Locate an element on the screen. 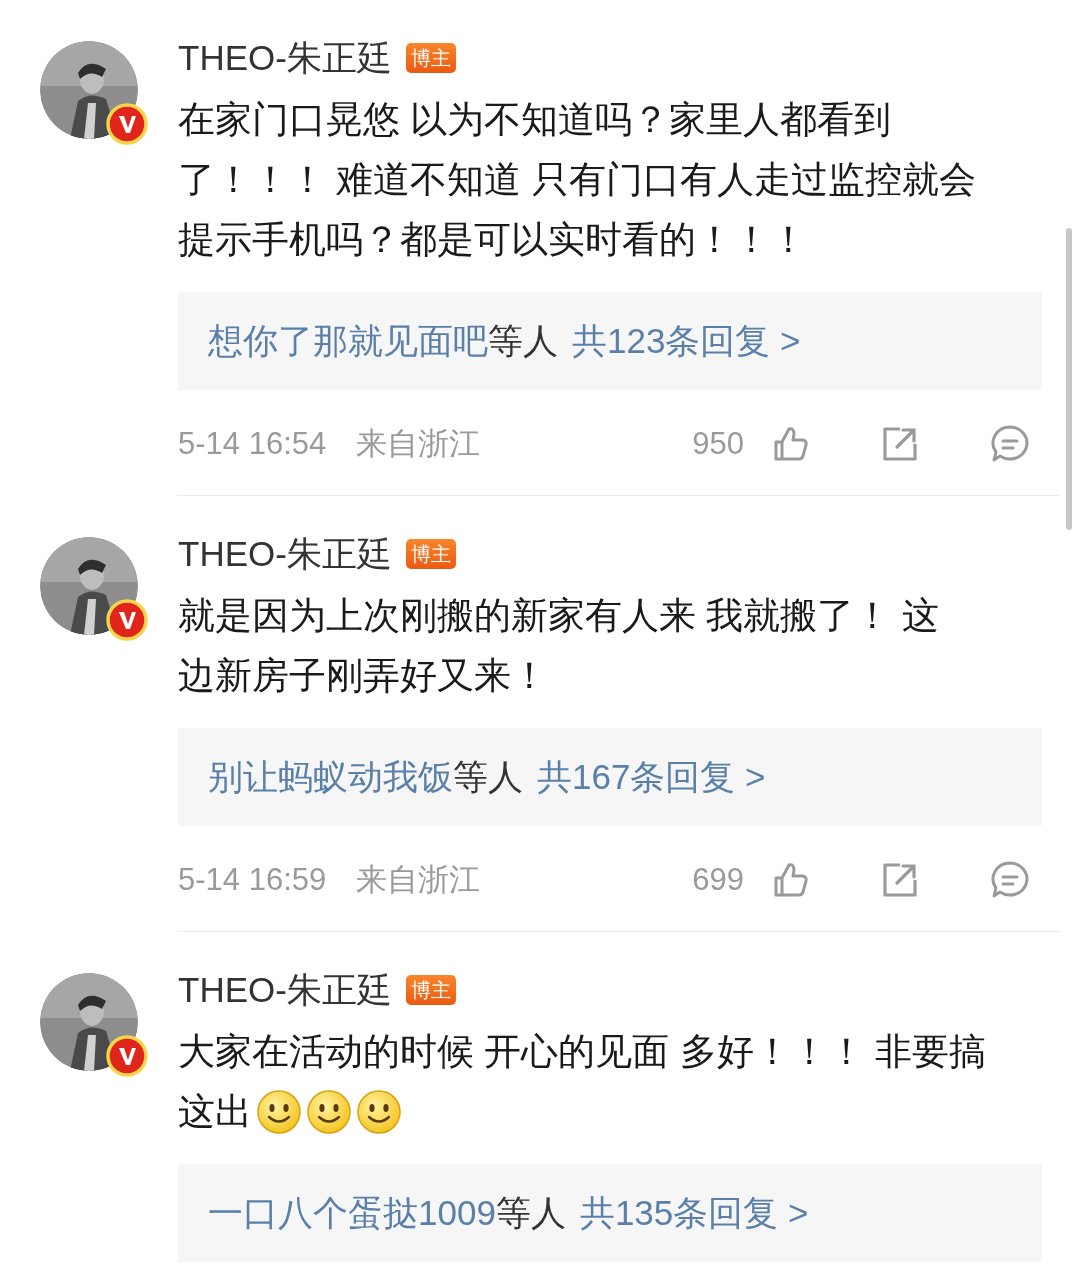 The image size is (1080, 1283). comment-text: 在家门口晃悠 以为不知道吗？家里人都看到 is located at coordinates (535, 120).